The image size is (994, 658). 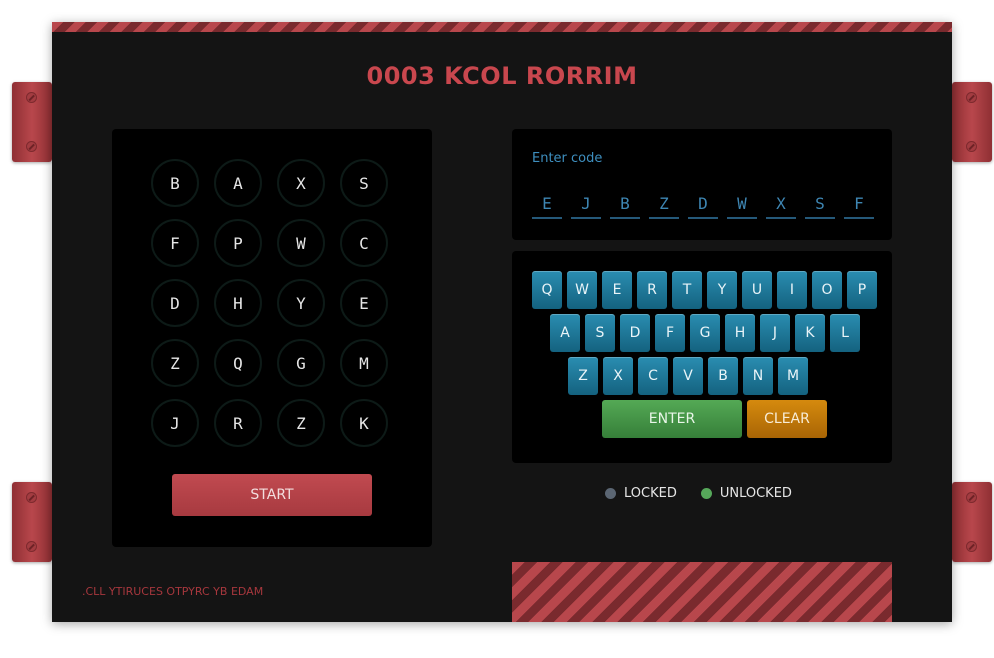 What do you see at coordinates (787, 419) in the screenshot?
I see `clear-button: CLEAR` at bounding box center [787, 419].